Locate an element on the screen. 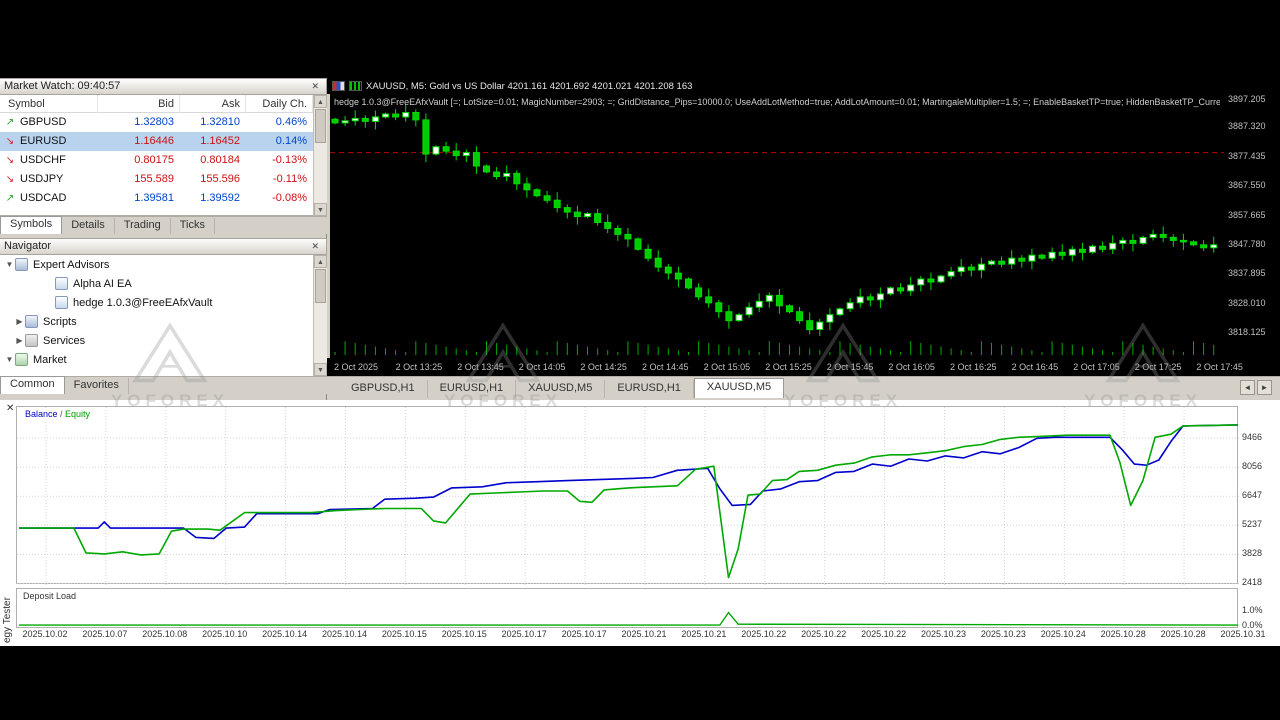 This screenshot has width=1280, height=720. tester-x-label: 2025.10.07 is located at coordinates (105, 634).